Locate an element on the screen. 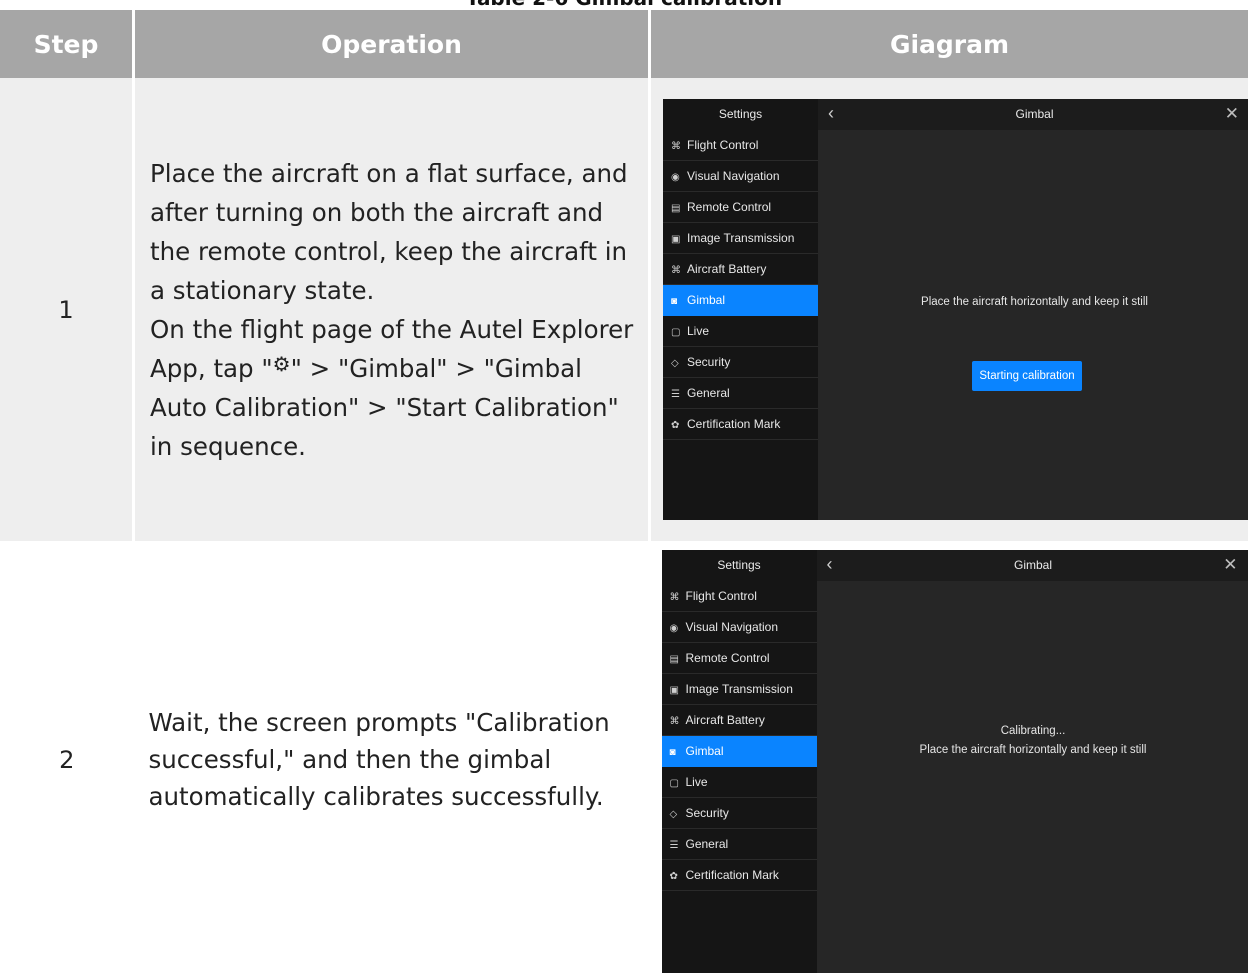 The image size is (1248, 978). table-header-row: Step Operation Giagram is located at coordinates (624, 44).